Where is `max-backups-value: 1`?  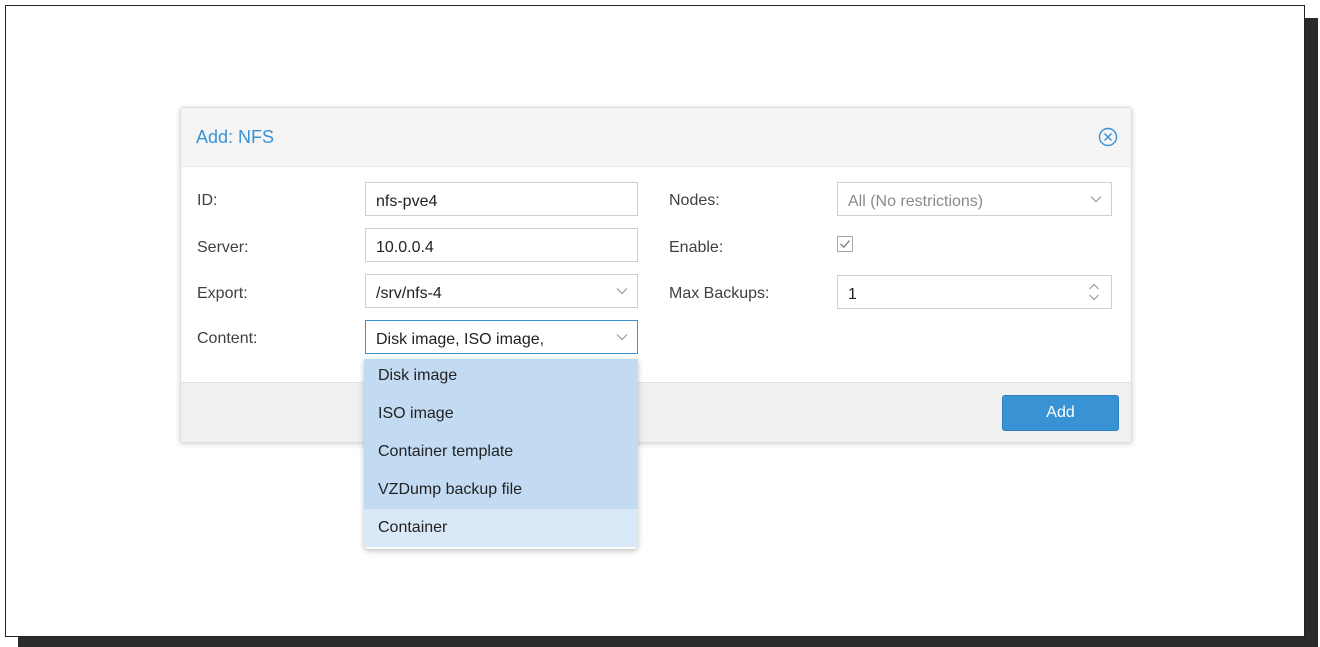
max-backups-value: 1 is located at coordinates (852, 294).